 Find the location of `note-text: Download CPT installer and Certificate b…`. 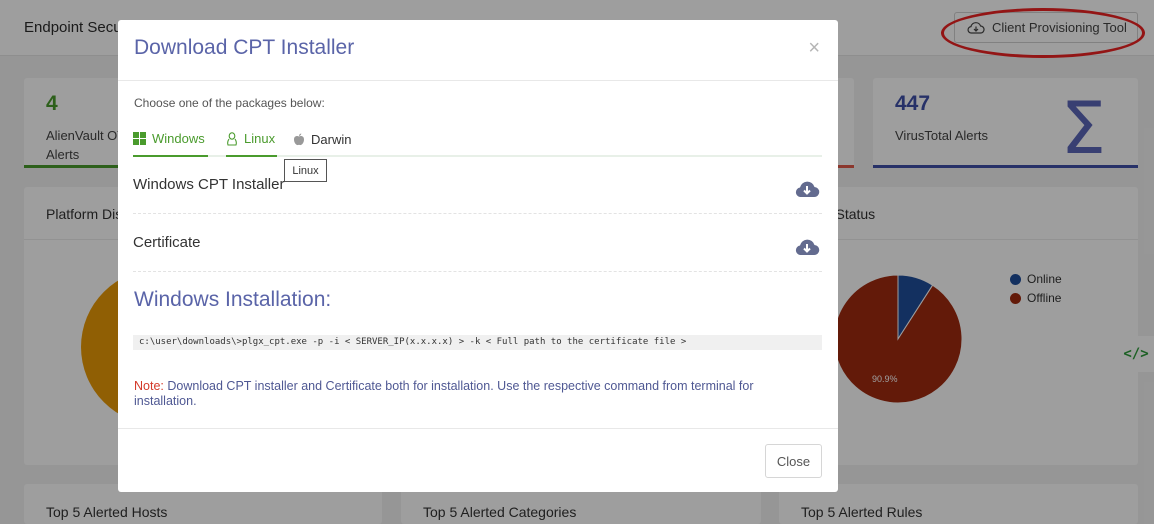

note-text: Download CPT installer and Certificate b… is located at coordinates (444, 393).